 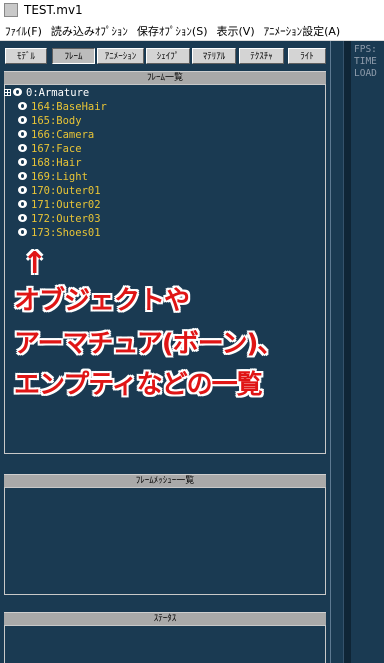 What do you see at coordinates (165, 618) in the screenshot?
I see `status-header: ｽﾃｰﾀｽ` at bounding box center [165, 618].